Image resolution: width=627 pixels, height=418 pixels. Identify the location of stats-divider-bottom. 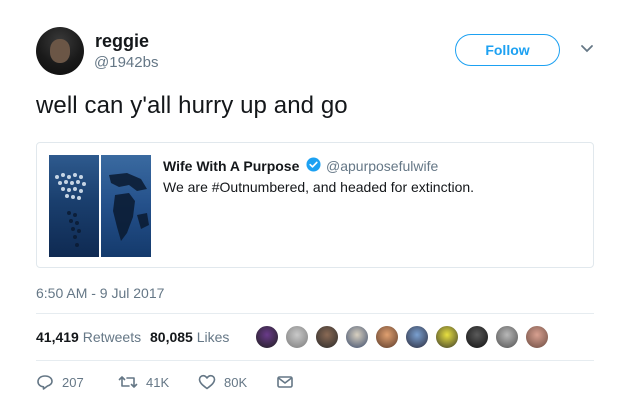
(315, 360).